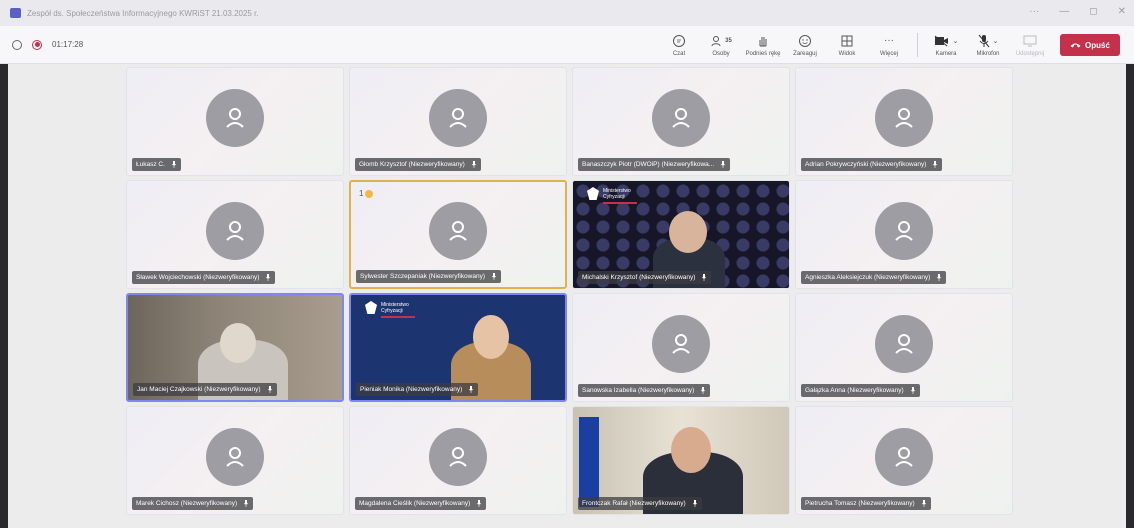 This screenshot has width=1134, height=528. Describe the element at coordinates (763, 41) in the screenshot. I see `hand-icon` at that location.